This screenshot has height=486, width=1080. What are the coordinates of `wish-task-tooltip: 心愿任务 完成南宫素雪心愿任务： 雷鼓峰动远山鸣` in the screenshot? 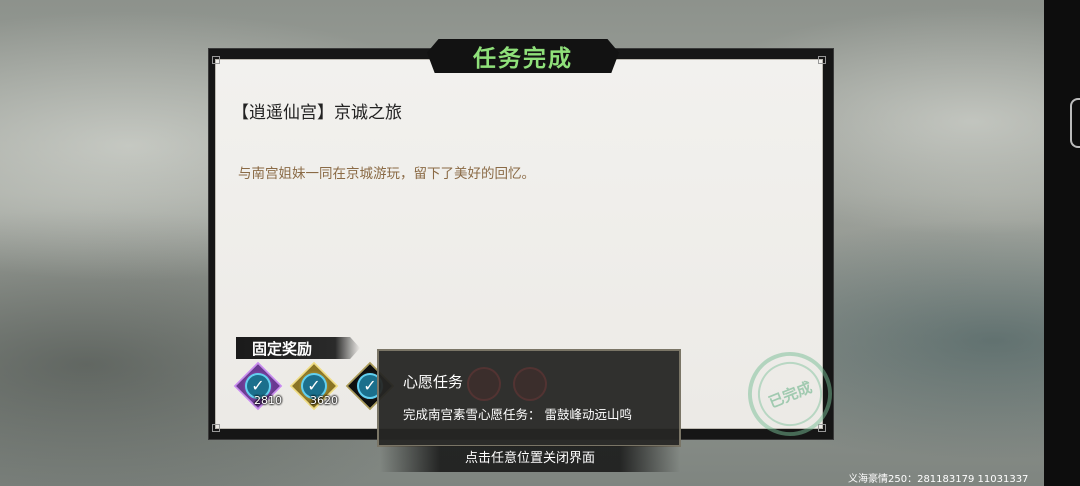 It's located at (529, 398).